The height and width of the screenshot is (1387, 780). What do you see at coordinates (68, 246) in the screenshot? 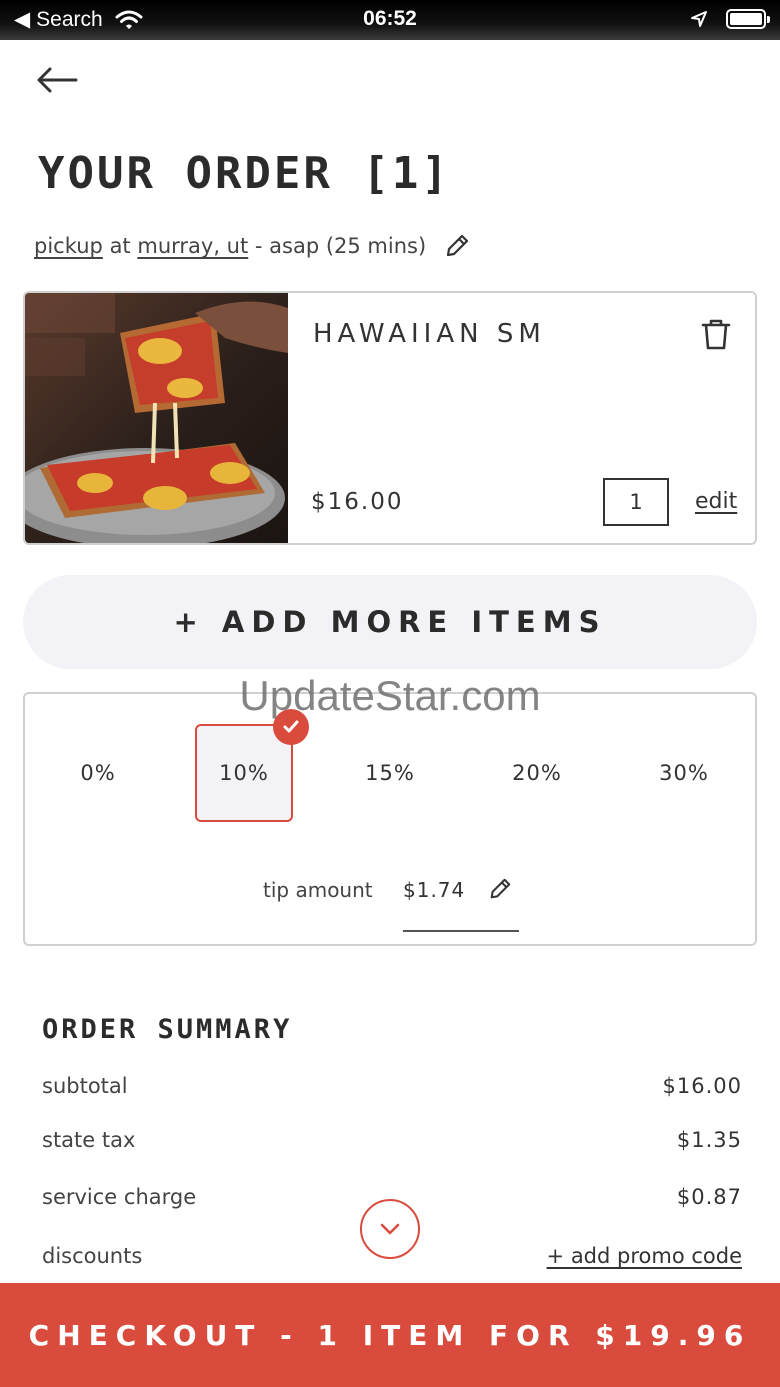
I see `pickup-mode-link: pickup` at bounding box center [68, 246].